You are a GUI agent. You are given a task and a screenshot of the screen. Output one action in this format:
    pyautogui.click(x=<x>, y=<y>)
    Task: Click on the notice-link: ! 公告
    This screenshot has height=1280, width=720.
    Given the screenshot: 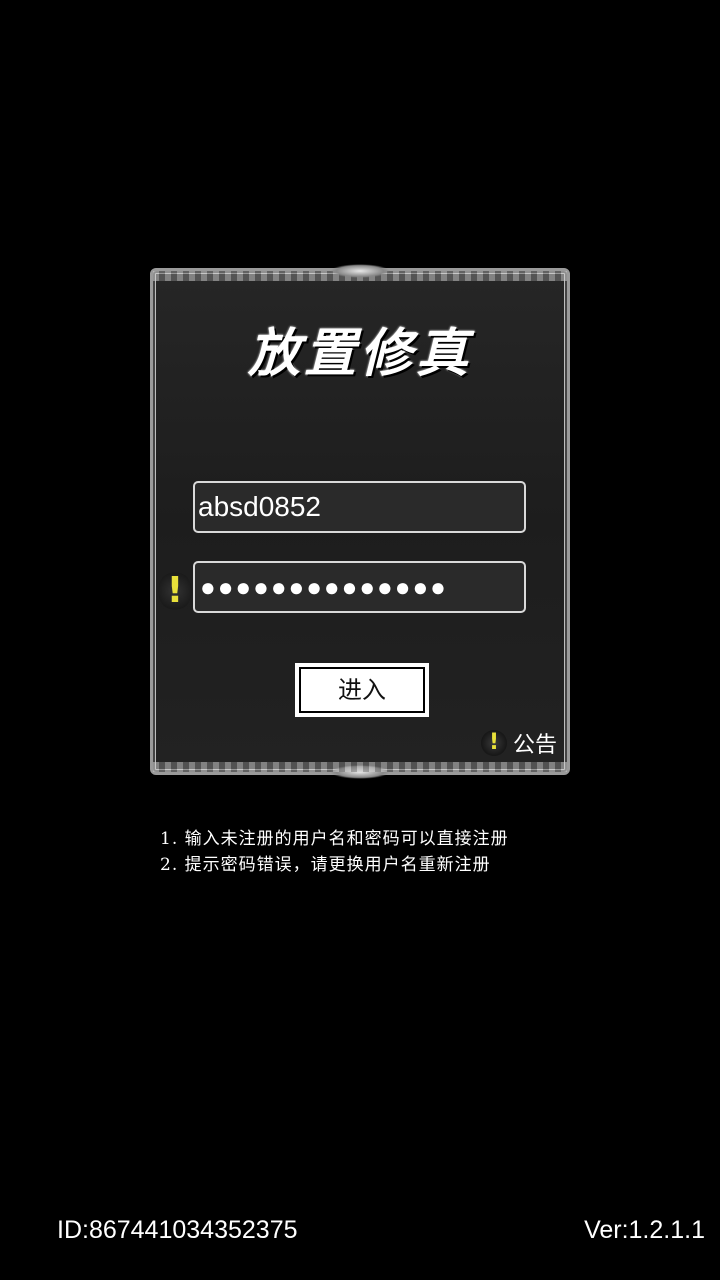 What is the action you would take?
    pyautogui.click(x=518, y=743)
    